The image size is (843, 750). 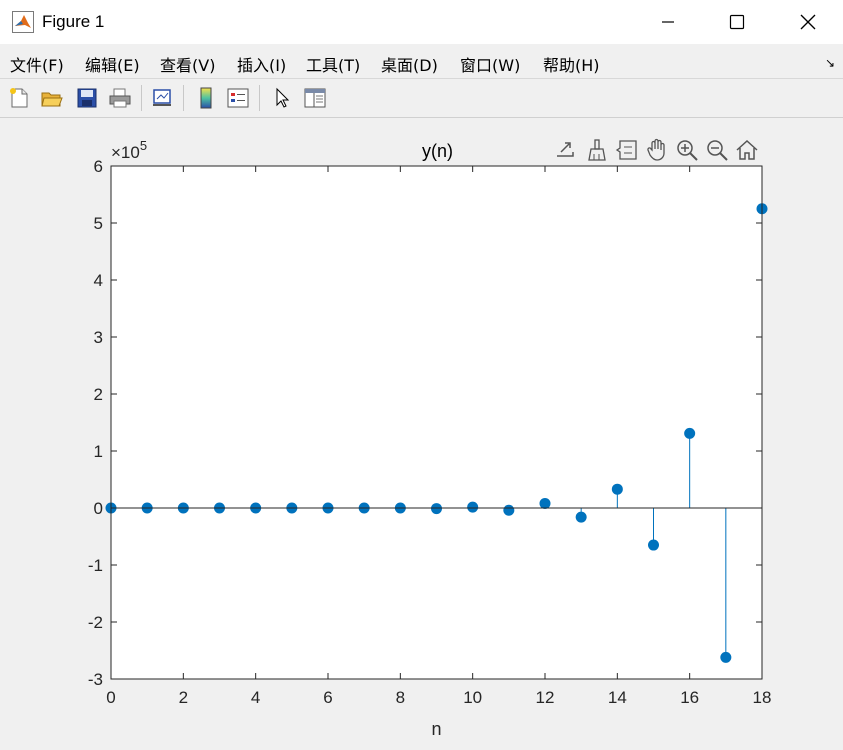 What do you see at coordinates (206, 98) in the screenshot?
I see `colorbar-icon` at bounding box center [206, 98].